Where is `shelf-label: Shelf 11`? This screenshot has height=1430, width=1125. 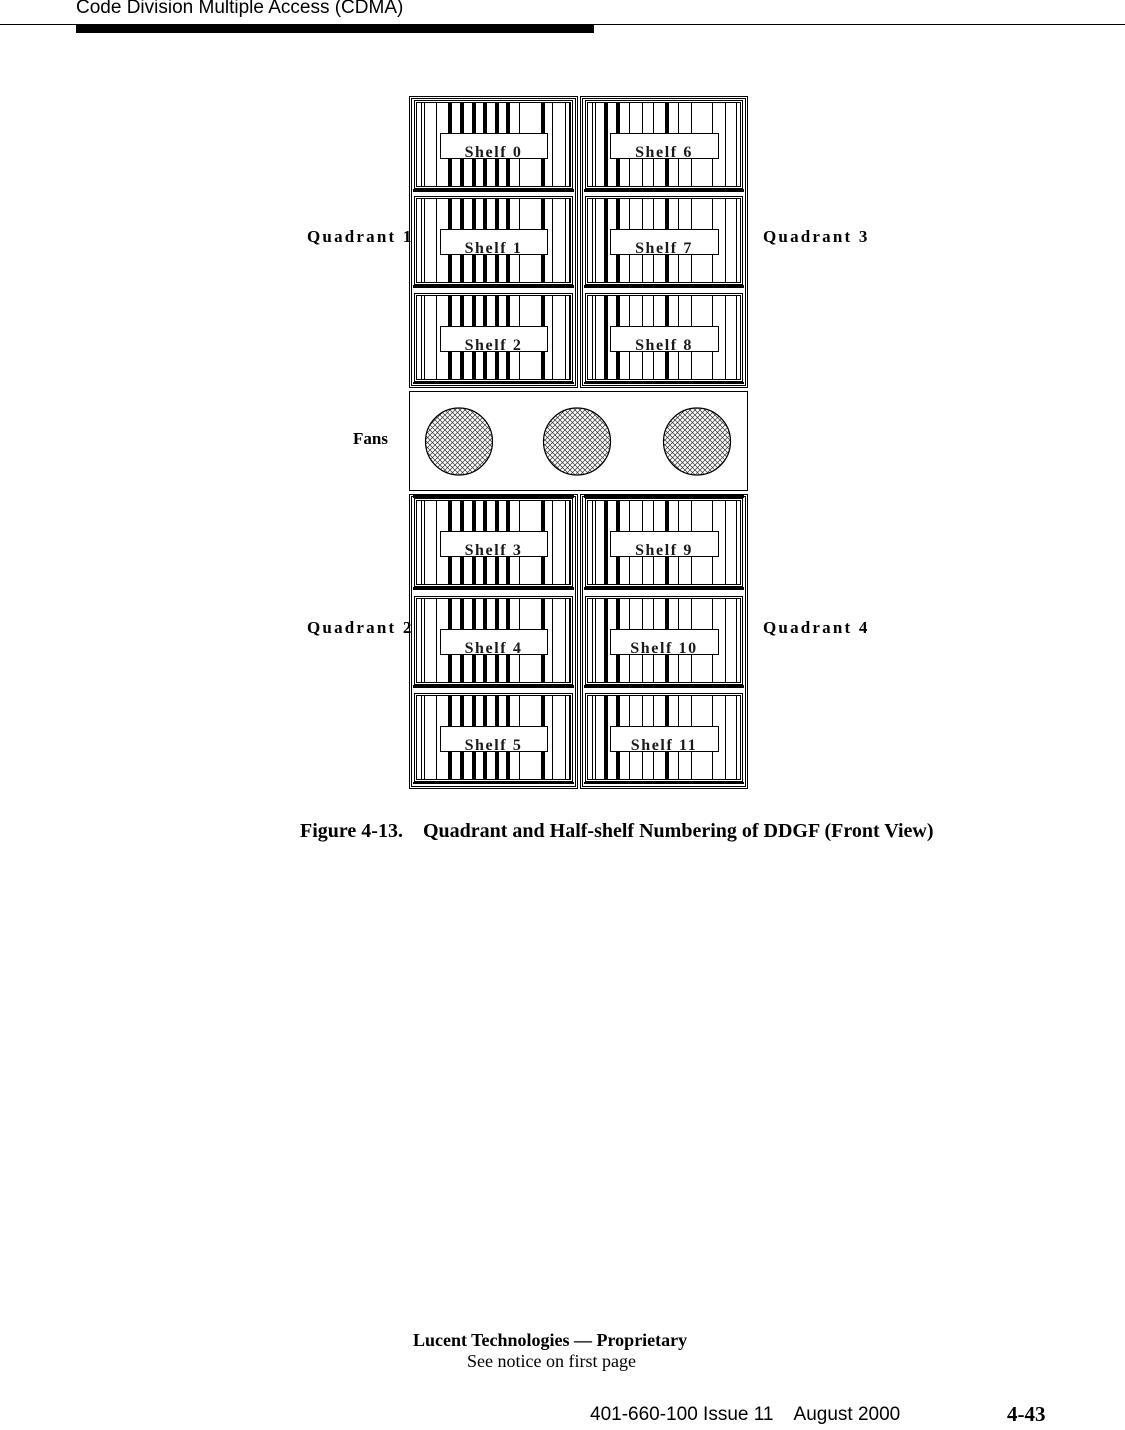
shelf-label: Shelf 11 is located at coordinates (664, 745).